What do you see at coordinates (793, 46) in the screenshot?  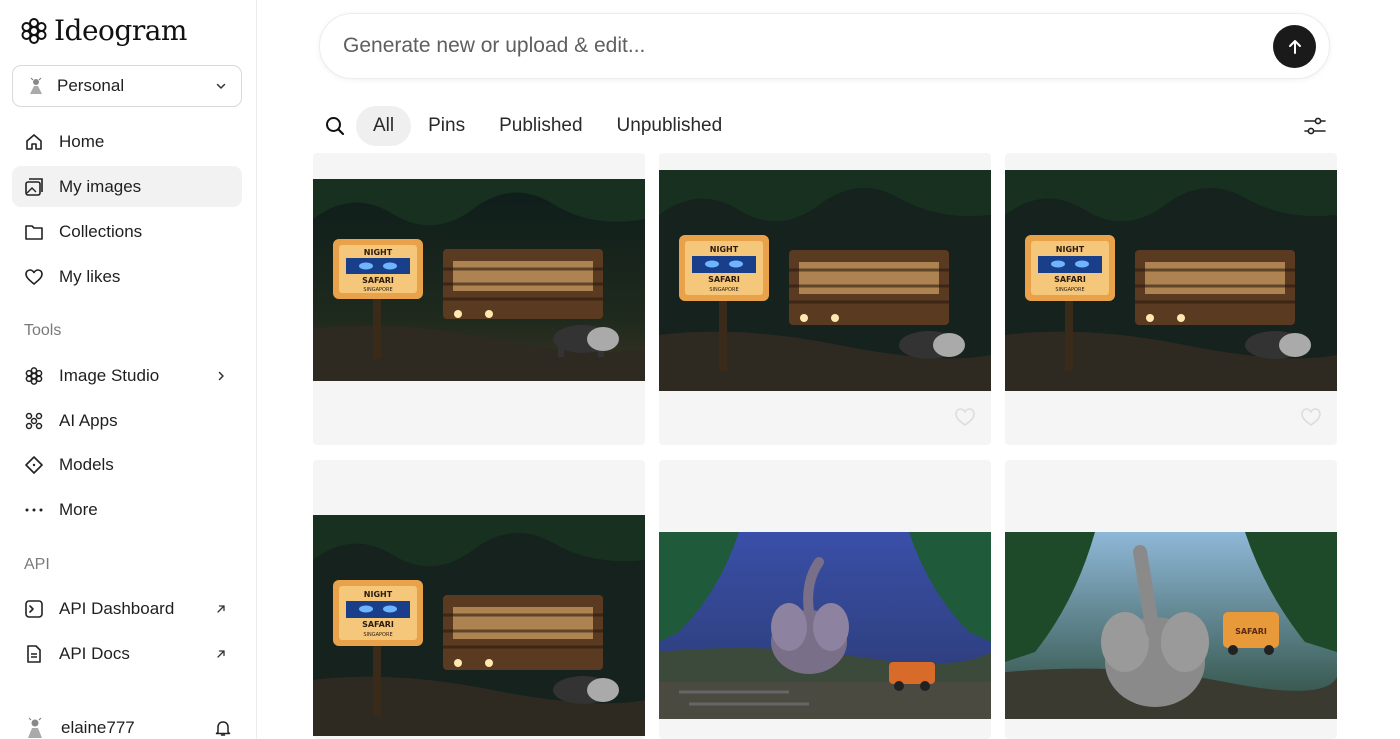 I see `prompt-input` at bounding box center [793, 46].